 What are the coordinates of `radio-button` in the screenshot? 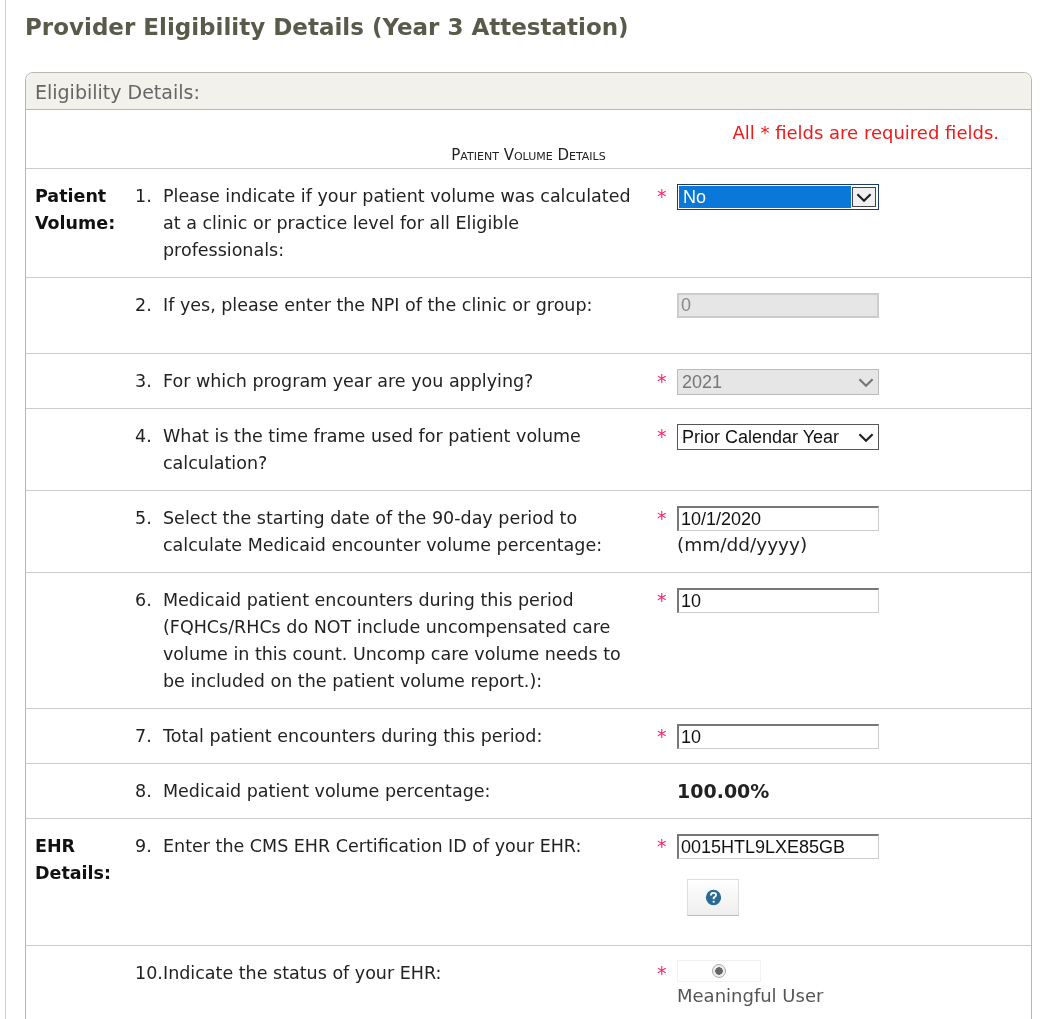 It's located at (719, 971).